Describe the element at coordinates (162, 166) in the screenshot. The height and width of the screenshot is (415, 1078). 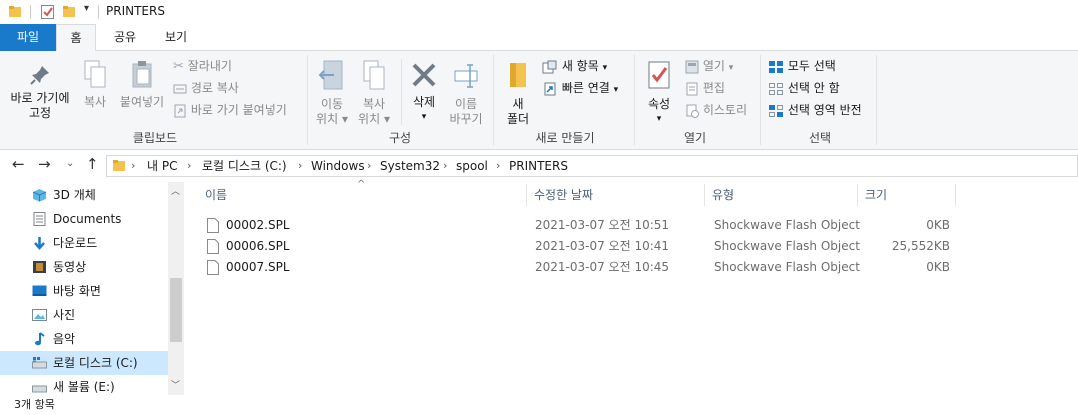
I see `breadcrumb-this-pc: 내 PC` at that location.